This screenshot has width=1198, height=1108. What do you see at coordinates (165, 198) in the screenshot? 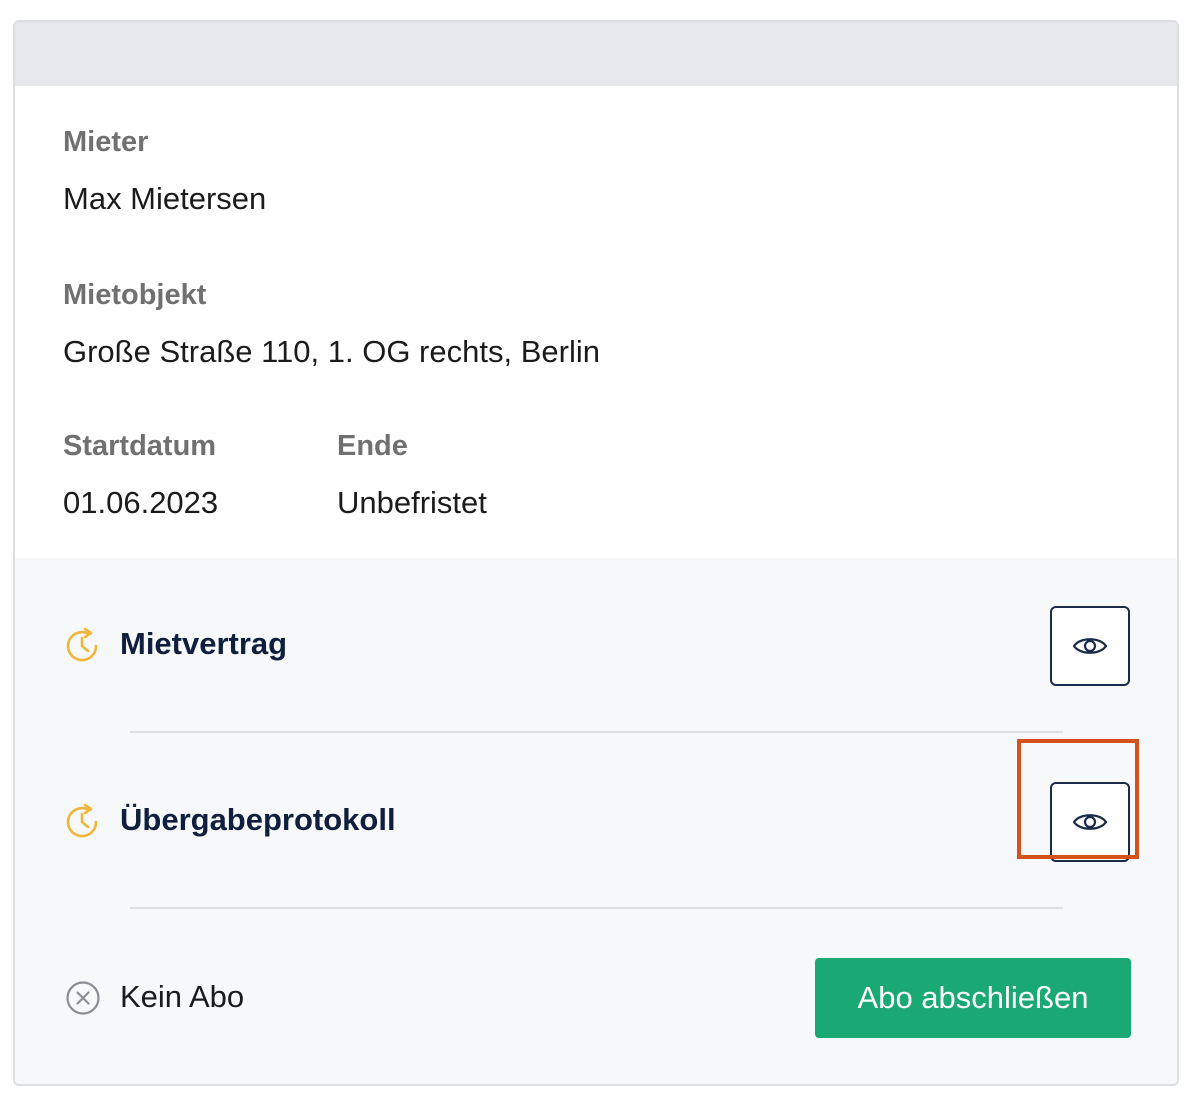
I see `tenant-value: Max Mietersen` at bounding box center [165, 198].